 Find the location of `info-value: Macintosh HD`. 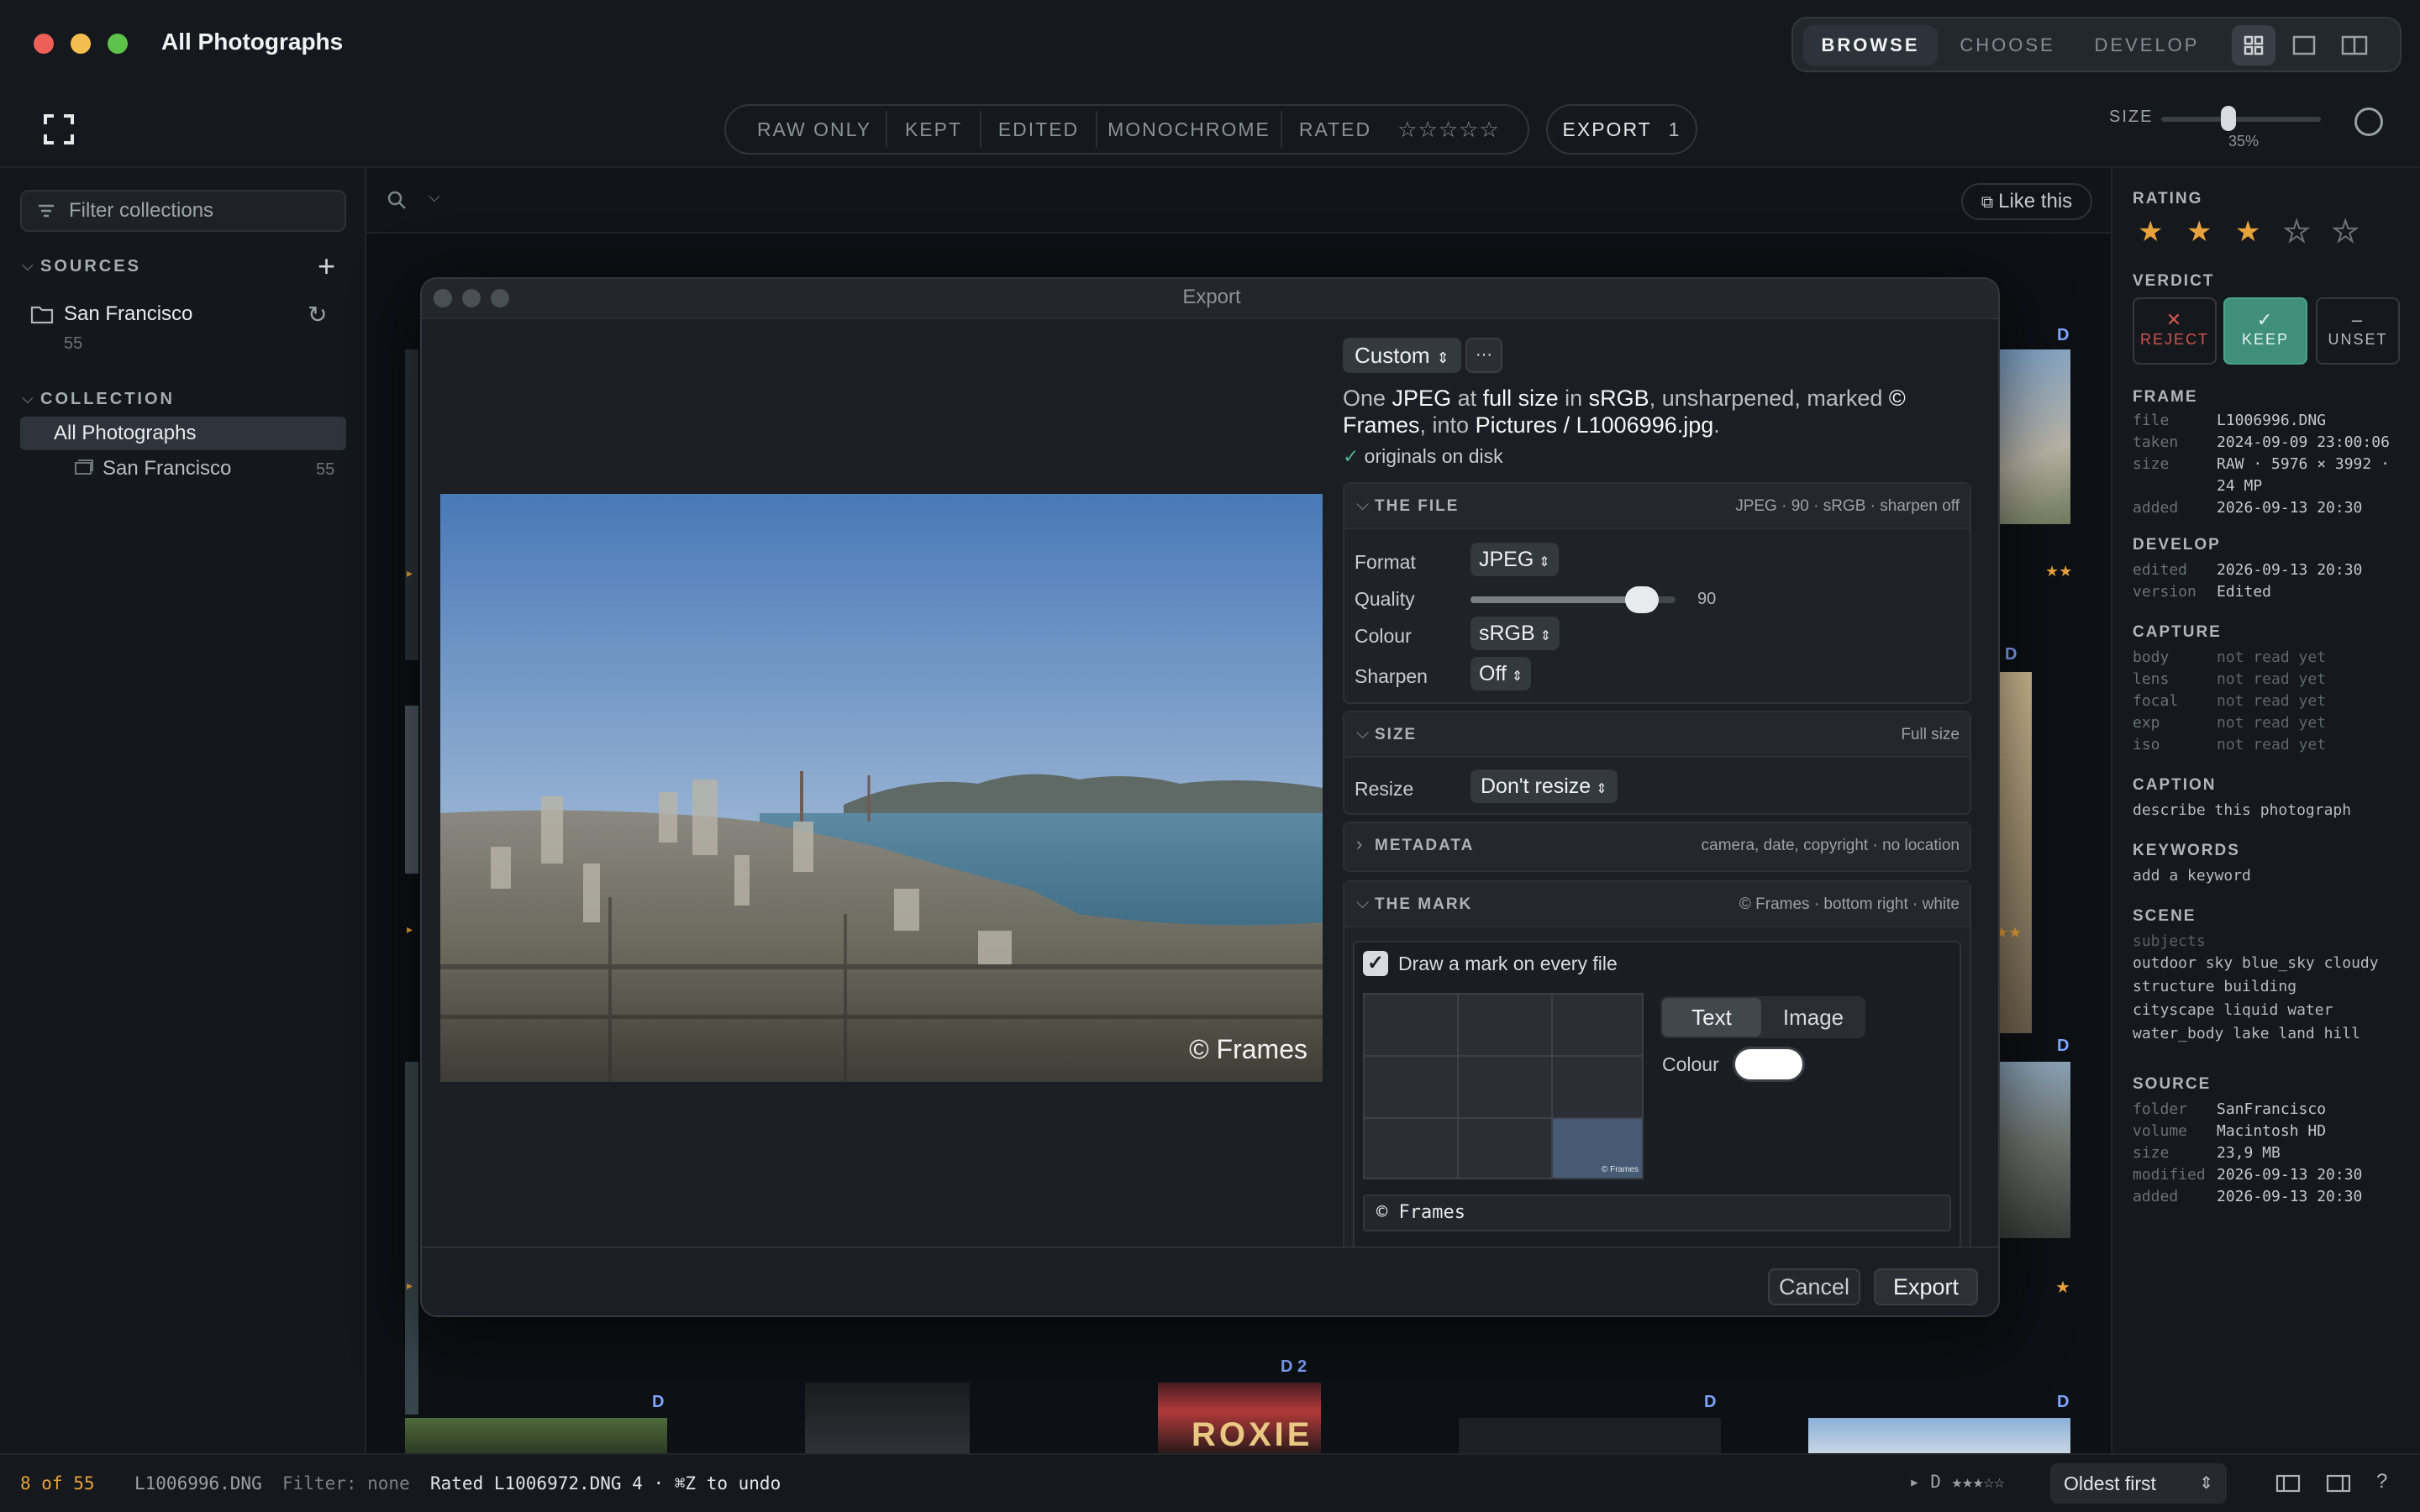

info-value: Macintosh HD is located at coordinates (2272, 1131).